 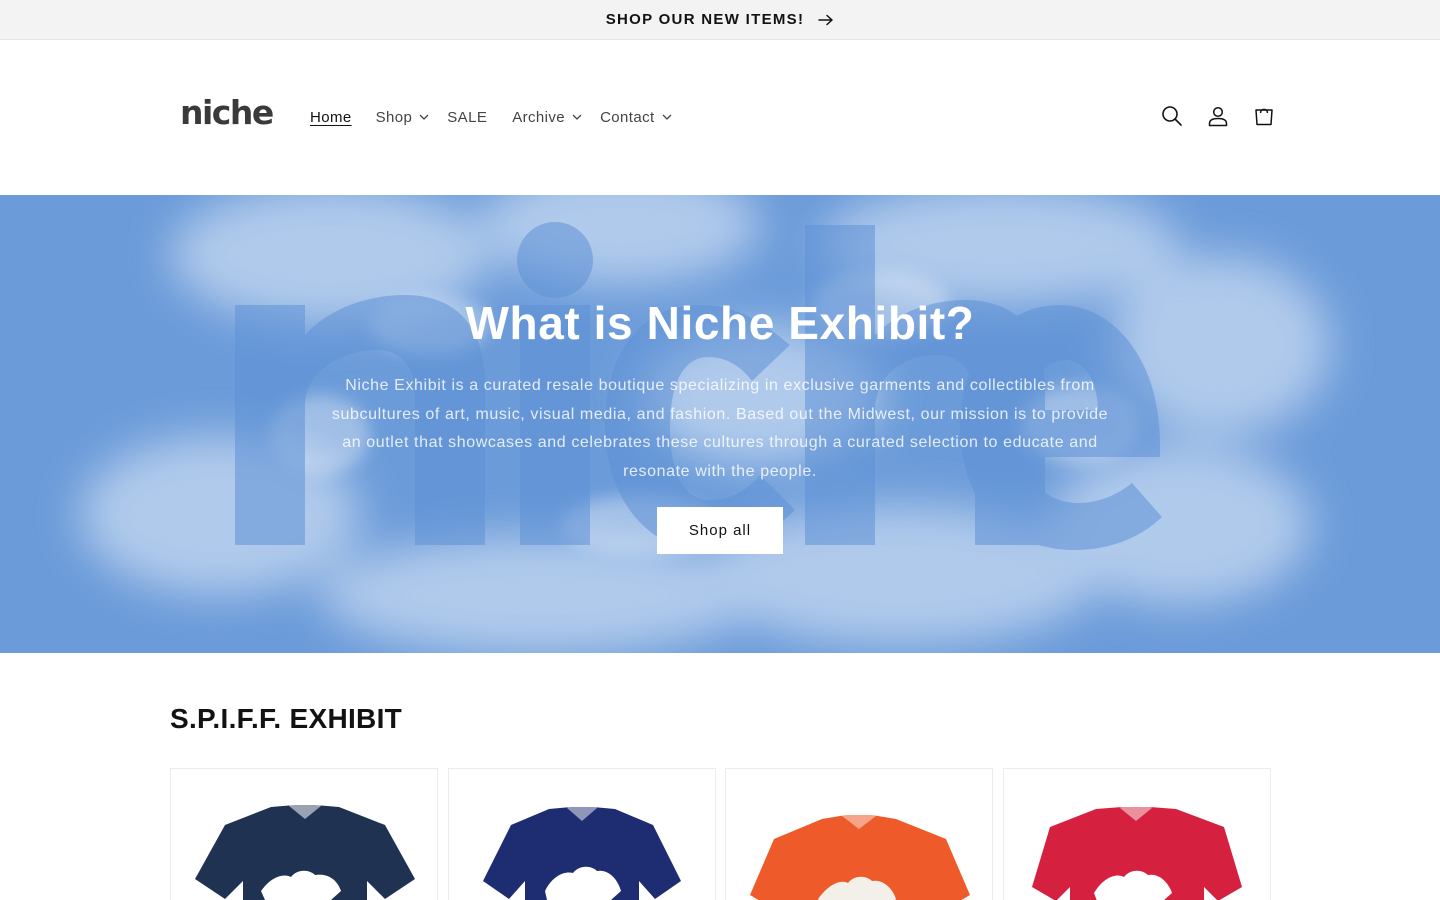 What do you see at coordinates (720, 323) in the screenshot?
I see `hero-title: What is Niche Exhibit?` at bounding box center [720, 323].